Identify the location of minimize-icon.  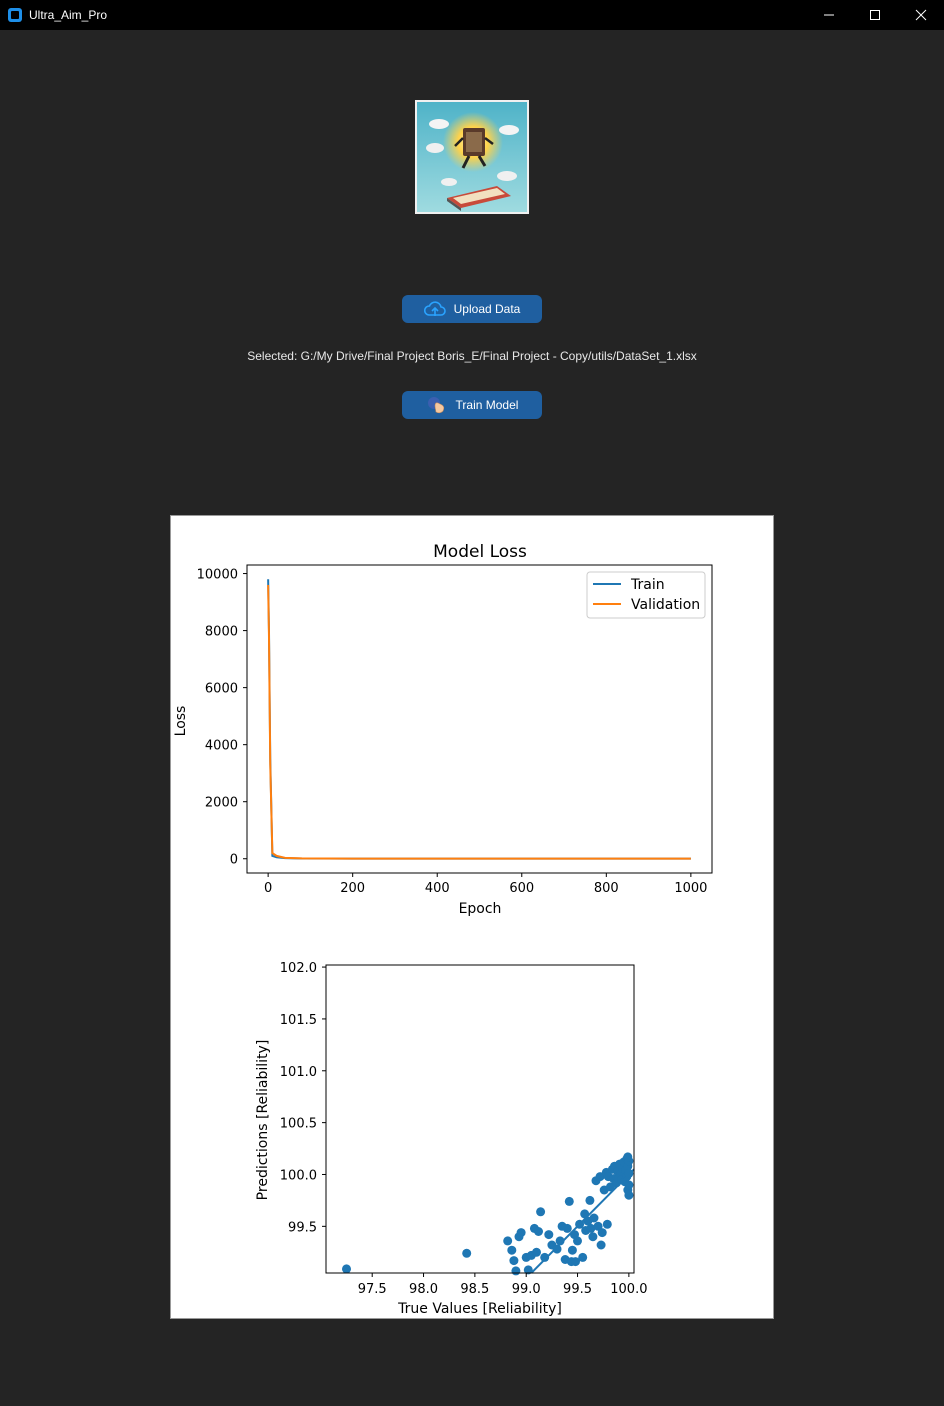
(829, 15).